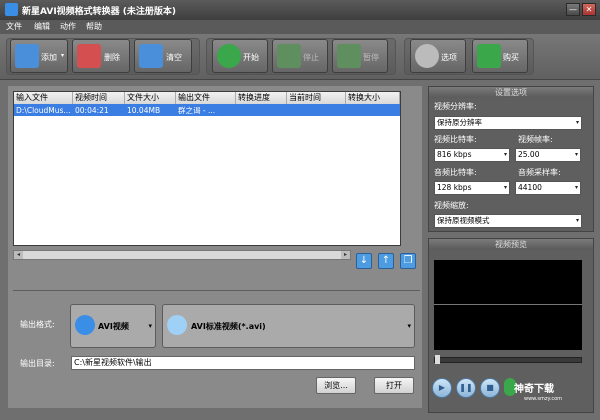  I want to click on cell-file-size: 10.04MB, so click(144, 110).